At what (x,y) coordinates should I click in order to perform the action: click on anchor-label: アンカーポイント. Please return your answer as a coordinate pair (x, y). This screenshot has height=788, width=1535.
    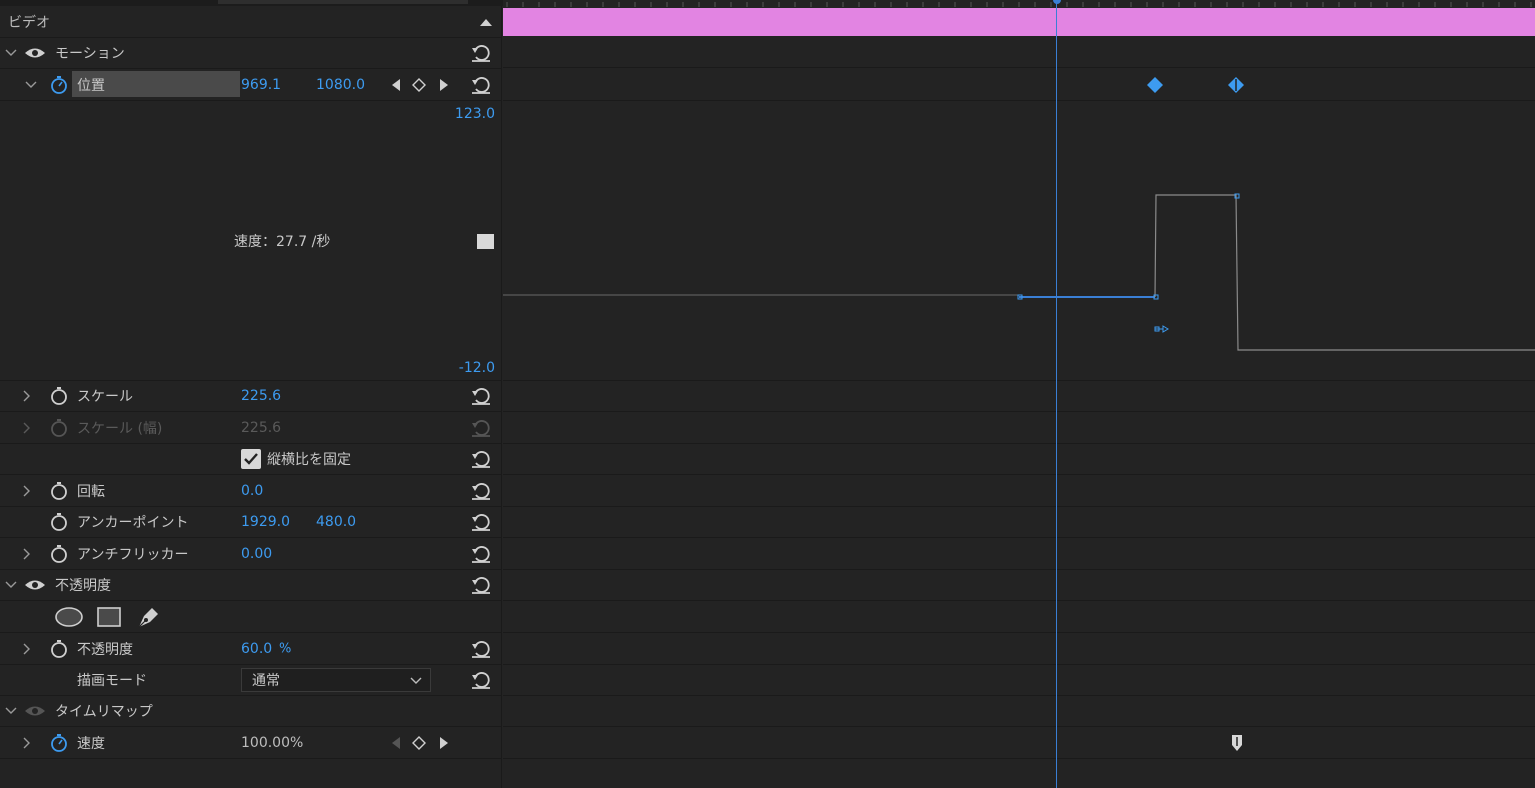
    Looking at the image, I should click on (133, 523).